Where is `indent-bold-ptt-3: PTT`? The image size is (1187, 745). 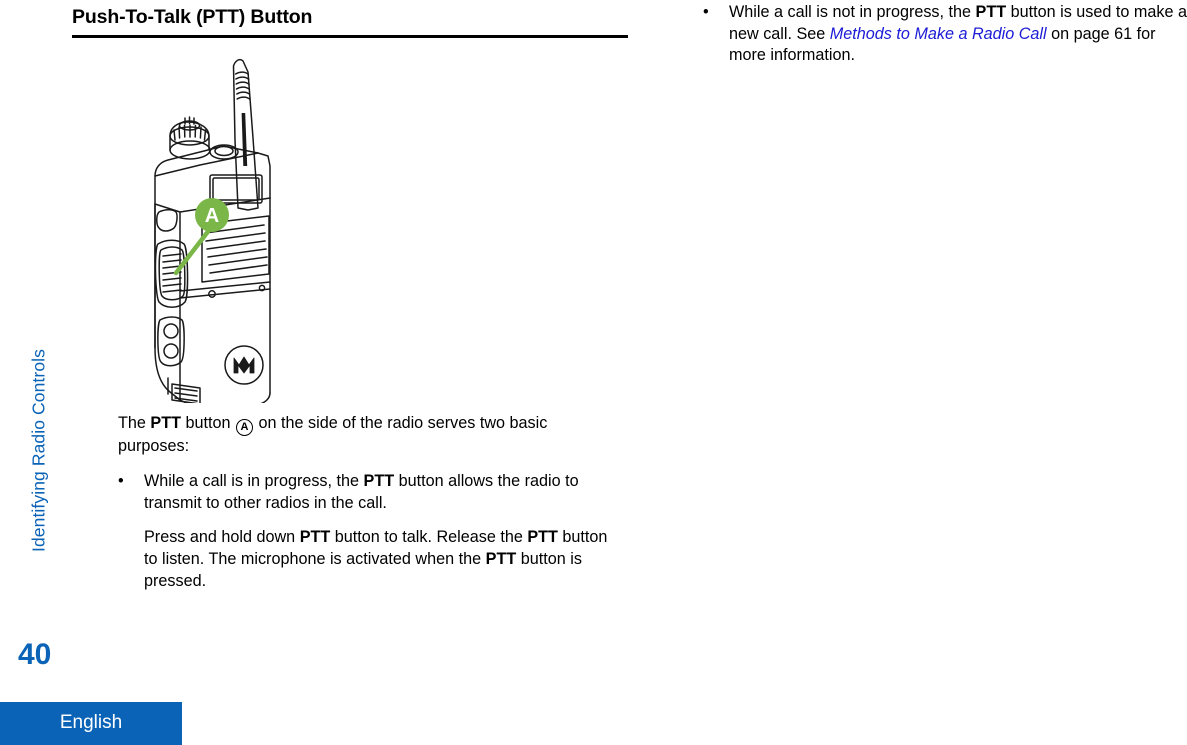 indent-bold-ptt-3: PTT is located at coordinates (501, 559).